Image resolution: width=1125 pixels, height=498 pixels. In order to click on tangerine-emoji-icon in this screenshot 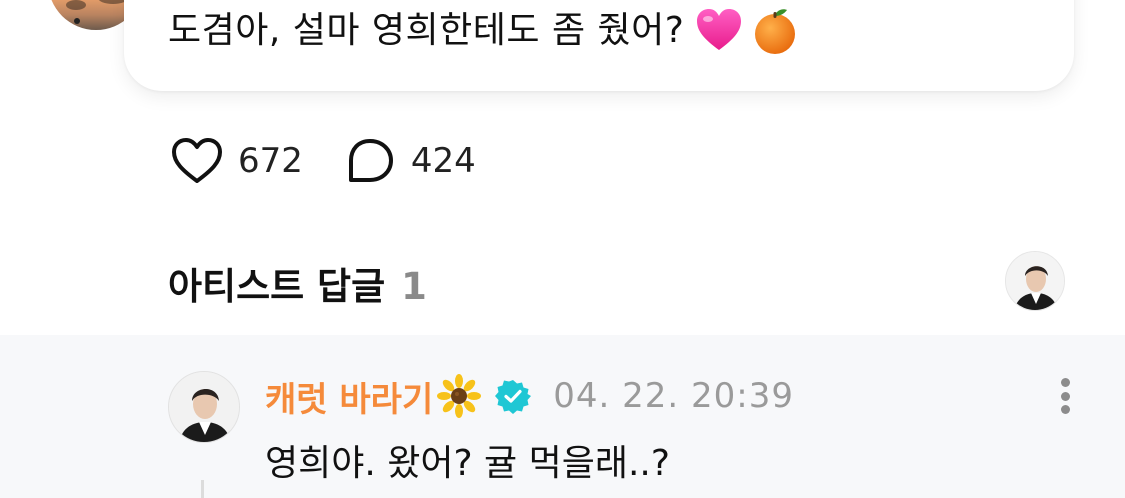, I will do `click(775, 31)`.